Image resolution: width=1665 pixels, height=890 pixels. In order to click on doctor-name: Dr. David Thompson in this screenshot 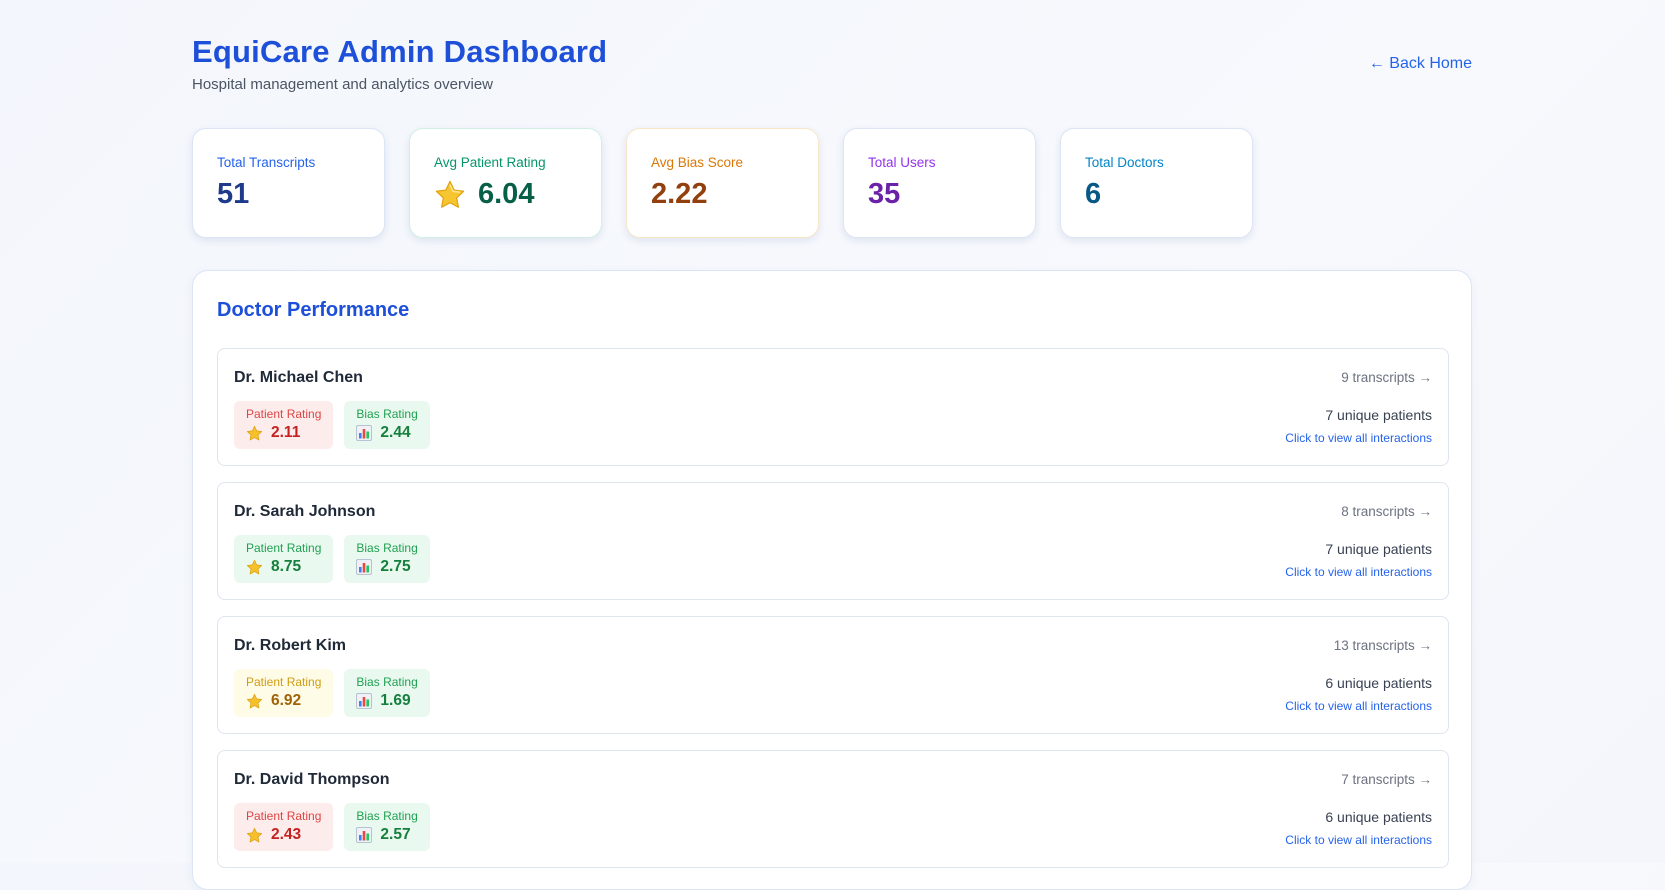, I will do `click(312, 779)`.